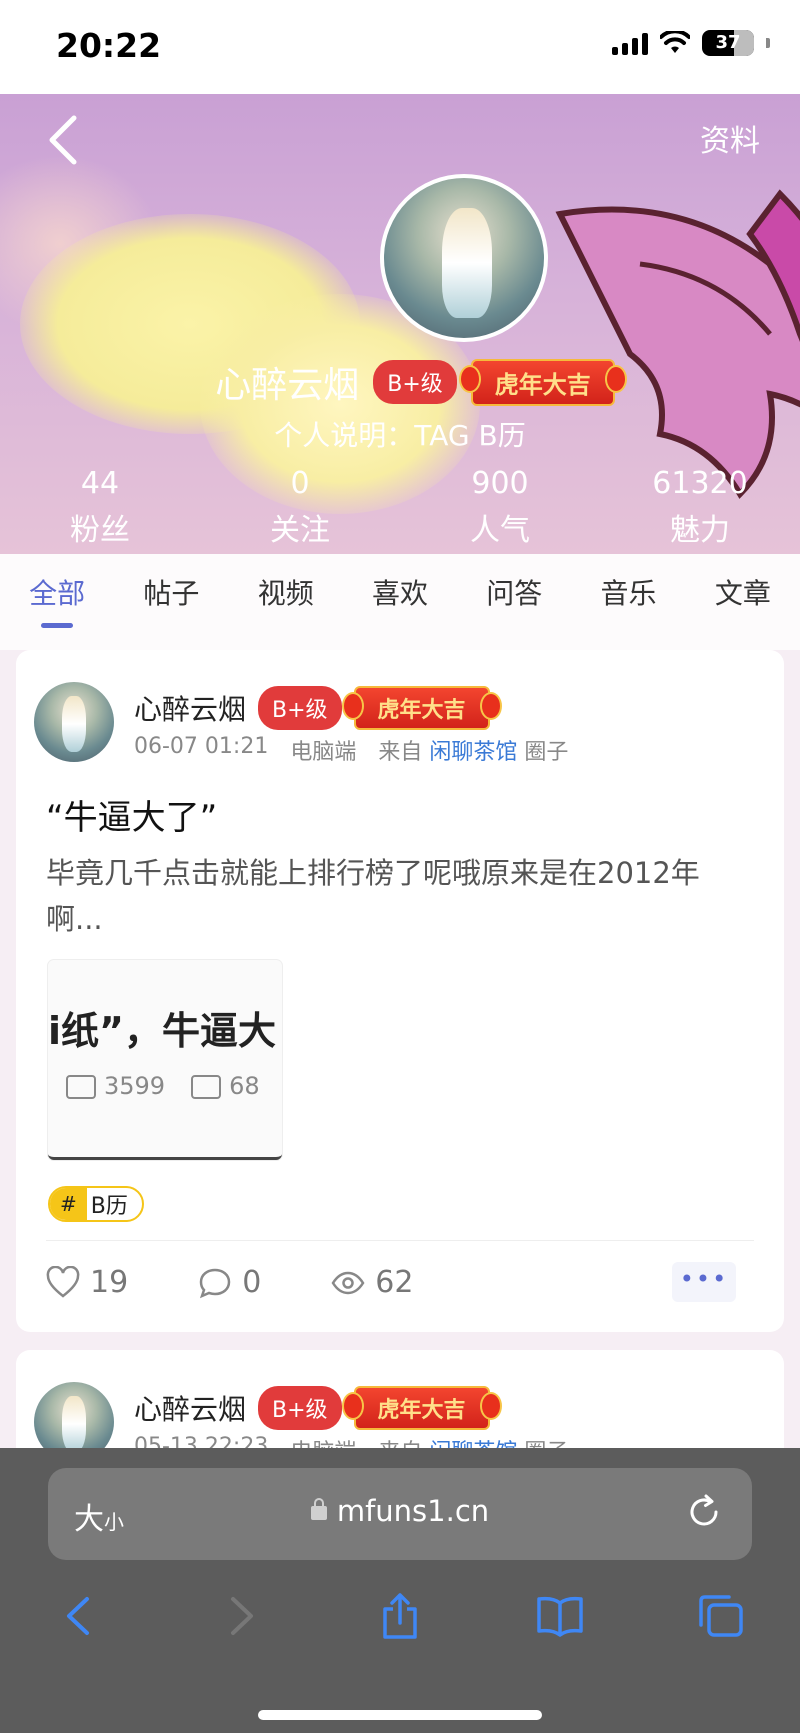 The width and height of the screenshot is (800, 1733). What do you see at coordinates (400, 47) in the screenshot?
I see `status-bar: 20:22 37` at bounding box center [400, 47].